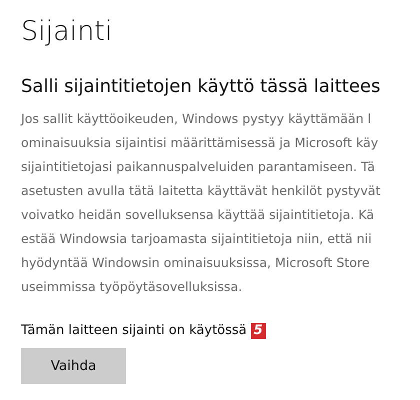 This screenshot has width=420, height=400. I want to click on description-text: ominaisuuksia sijaintisi määrittämisessä ja Microsoft käy, so click(199, 143).